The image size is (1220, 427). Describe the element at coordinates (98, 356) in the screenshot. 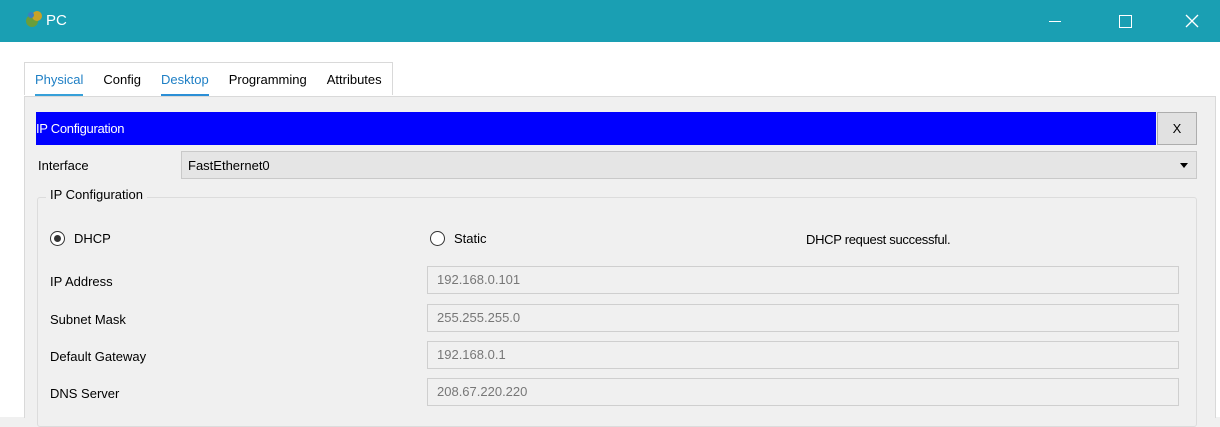

I see `default-gateway-label: Default Gateway` at that location.